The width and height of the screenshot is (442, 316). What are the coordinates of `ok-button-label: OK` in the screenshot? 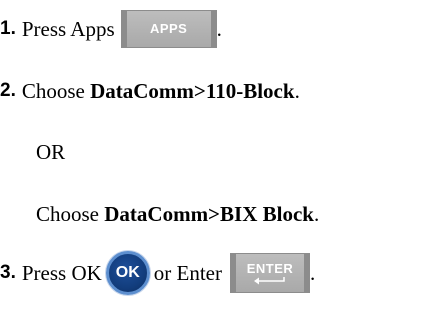 It's located at (127, 272).